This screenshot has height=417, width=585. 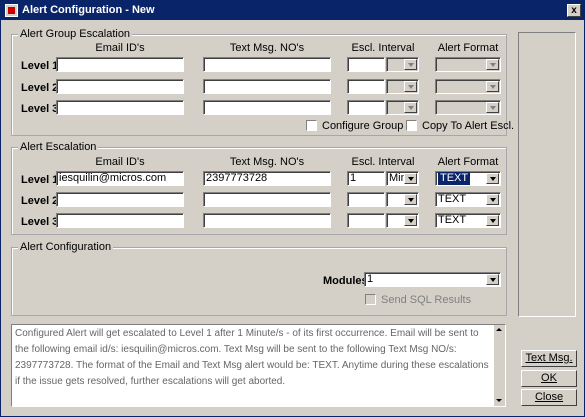 I want to click on escl-level-1-interval: 1, so click(x=366, y=178).